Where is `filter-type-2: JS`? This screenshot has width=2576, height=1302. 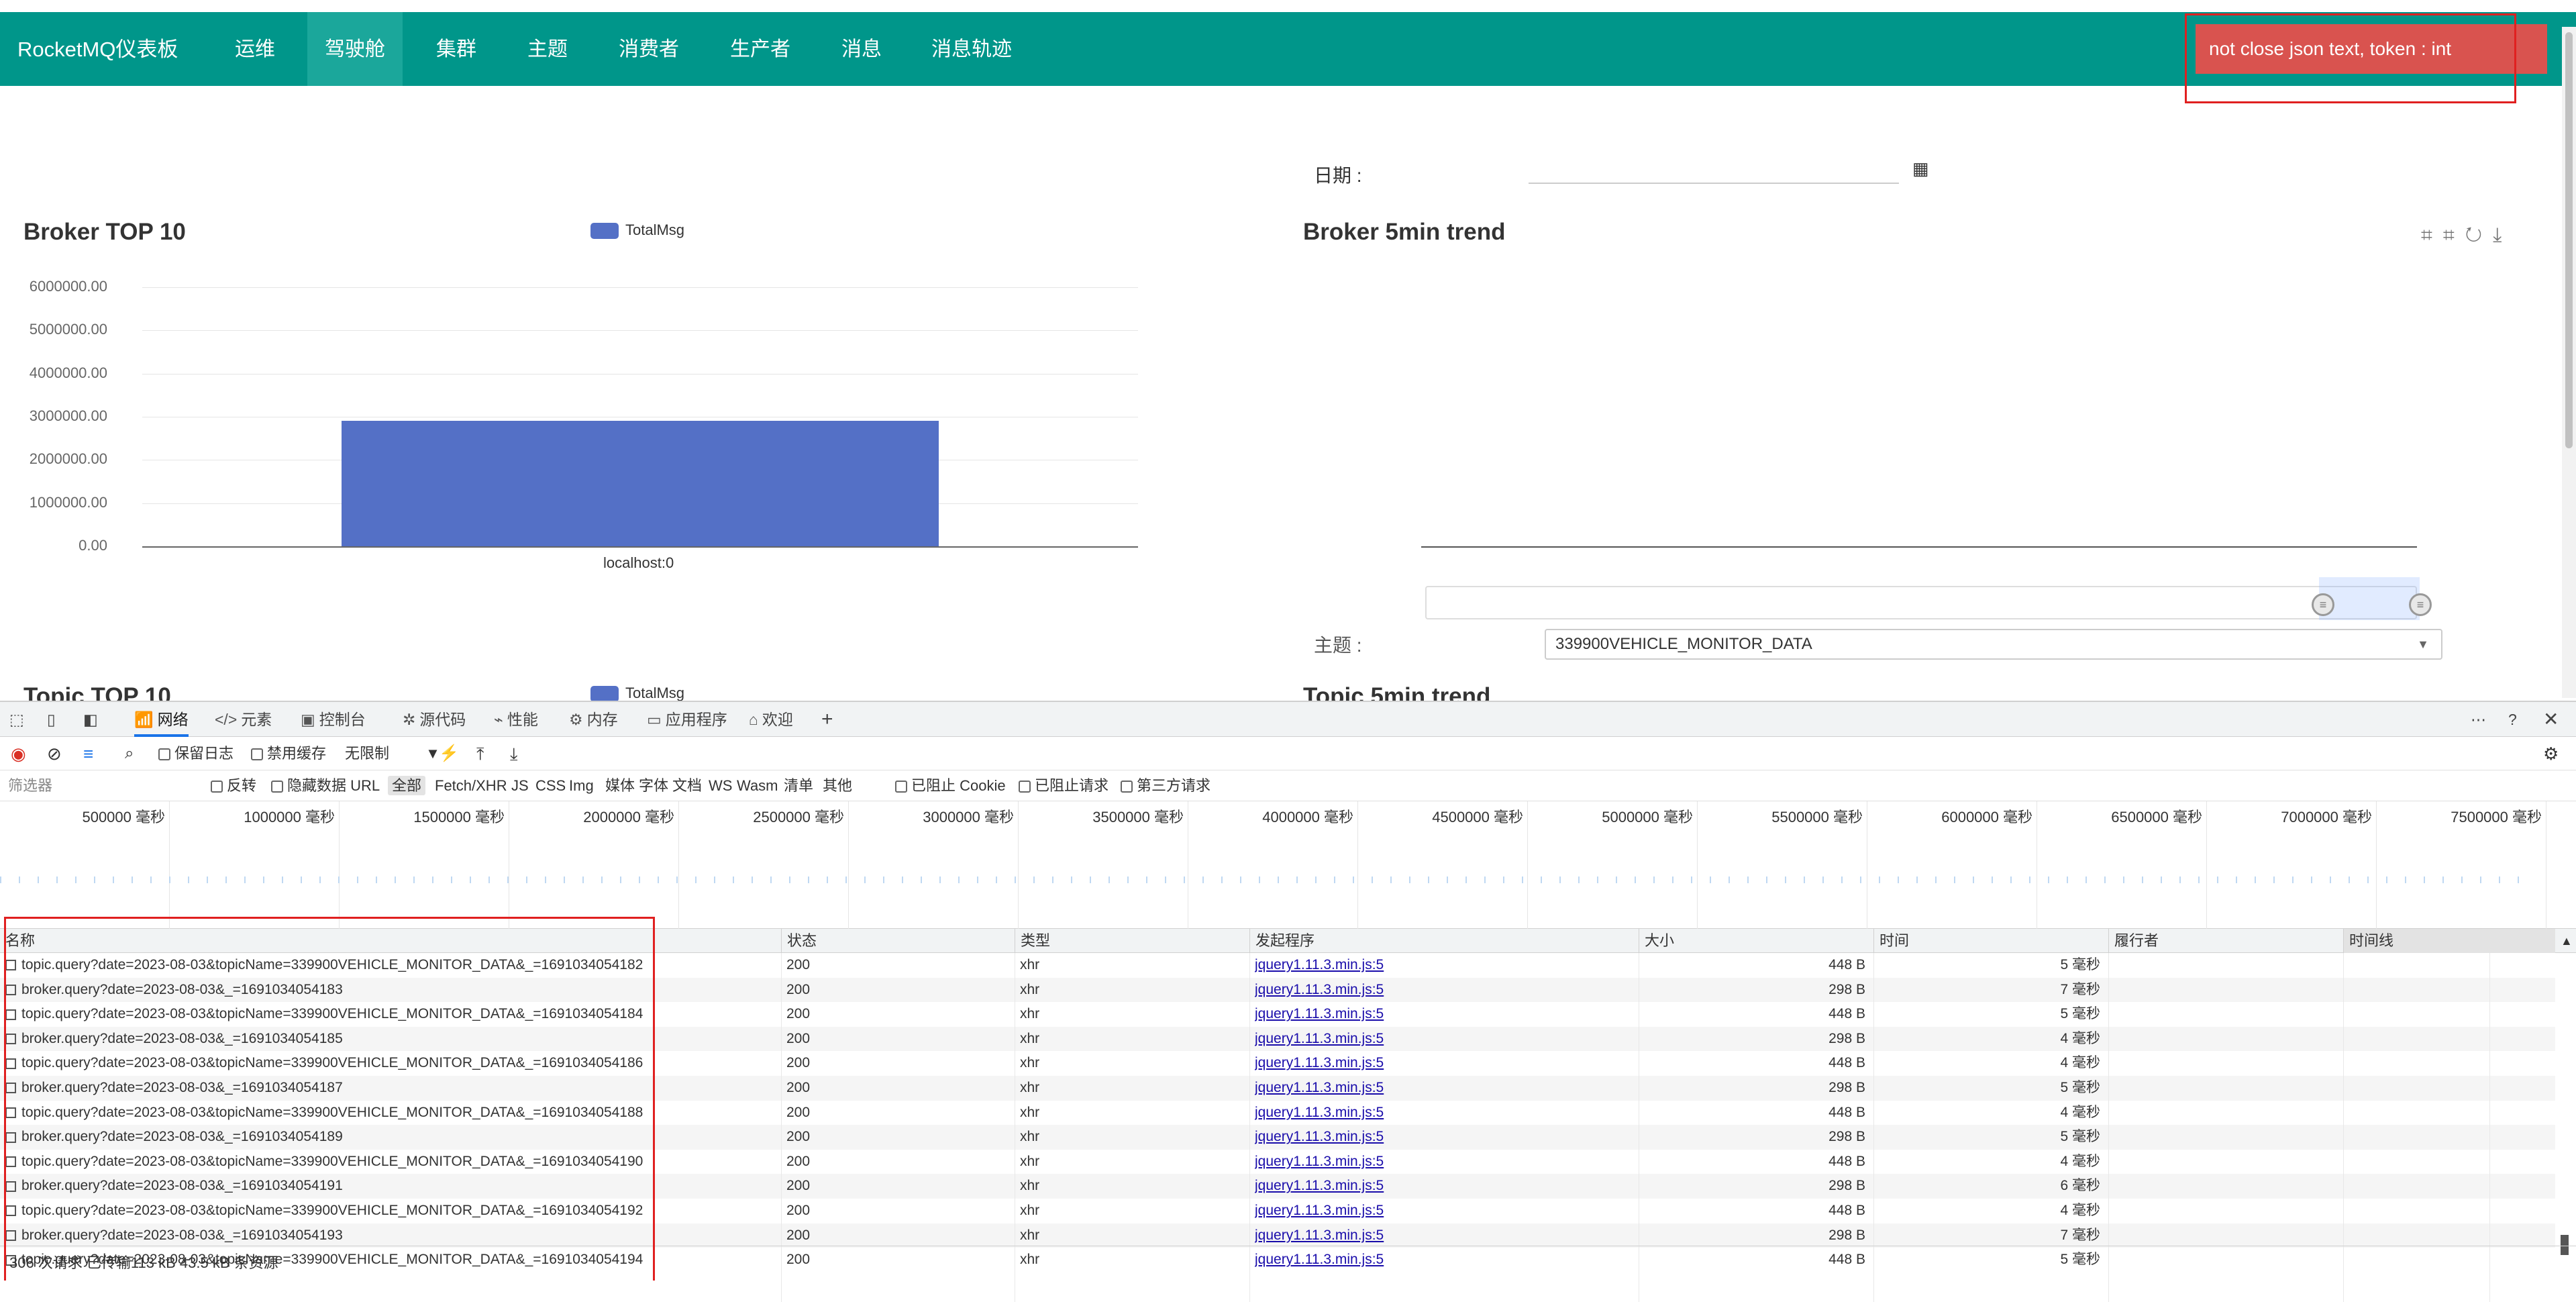
filter-type-2: JS is located at coordinates (520, 785).